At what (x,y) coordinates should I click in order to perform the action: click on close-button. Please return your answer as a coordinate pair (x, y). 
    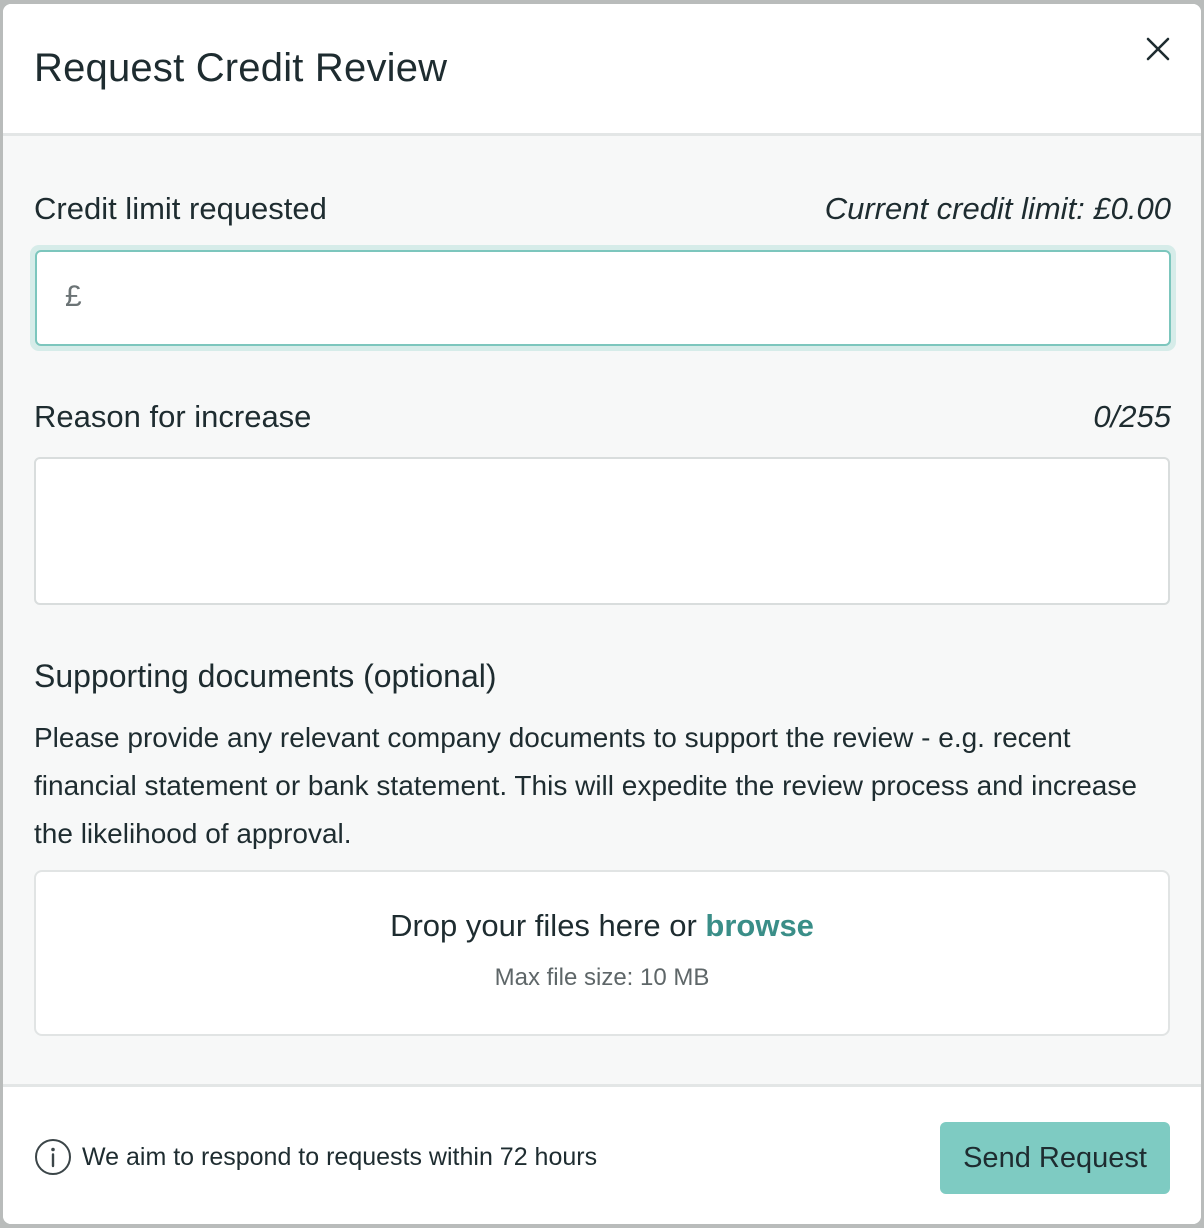
    Looking at the image, I should click on (1158, 49).